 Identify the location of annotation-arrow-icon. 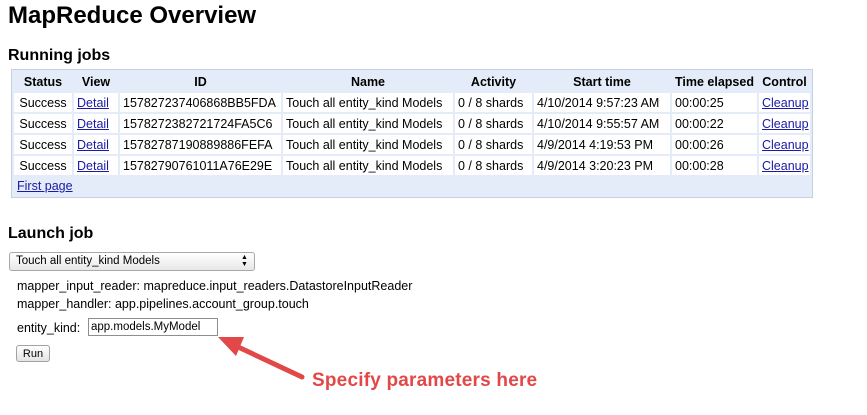
(261, 358).